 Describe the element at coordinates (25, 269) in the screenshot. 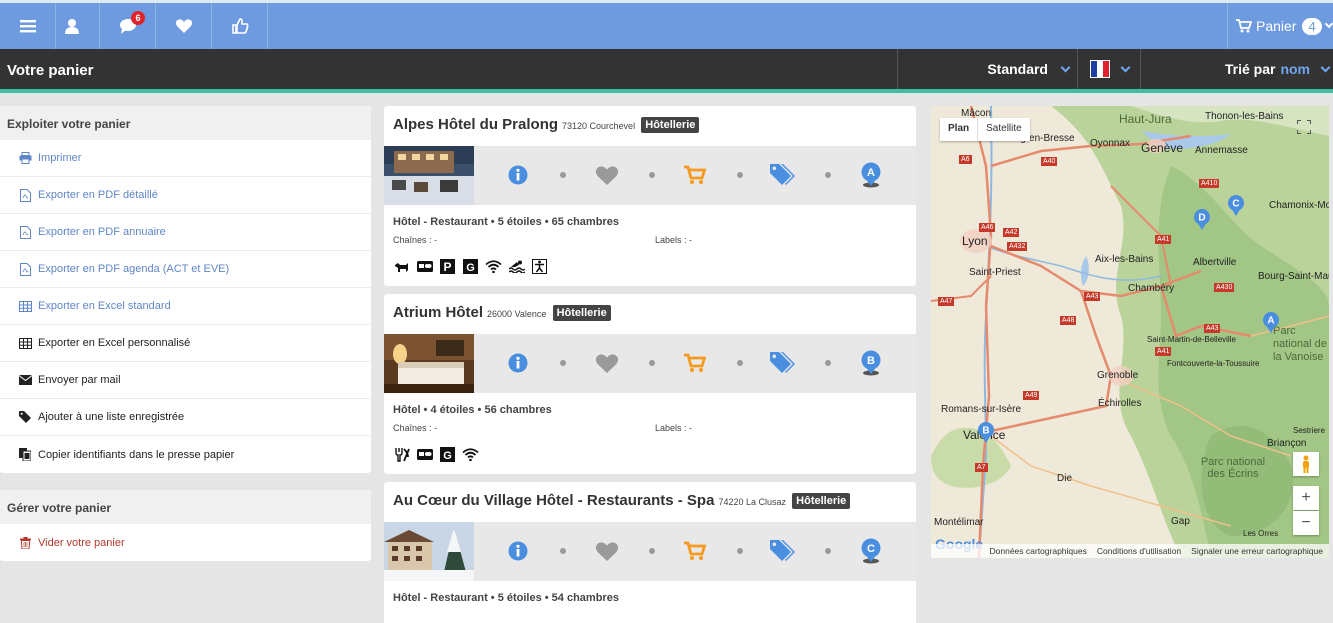

I see `pdf-icon` at that location.